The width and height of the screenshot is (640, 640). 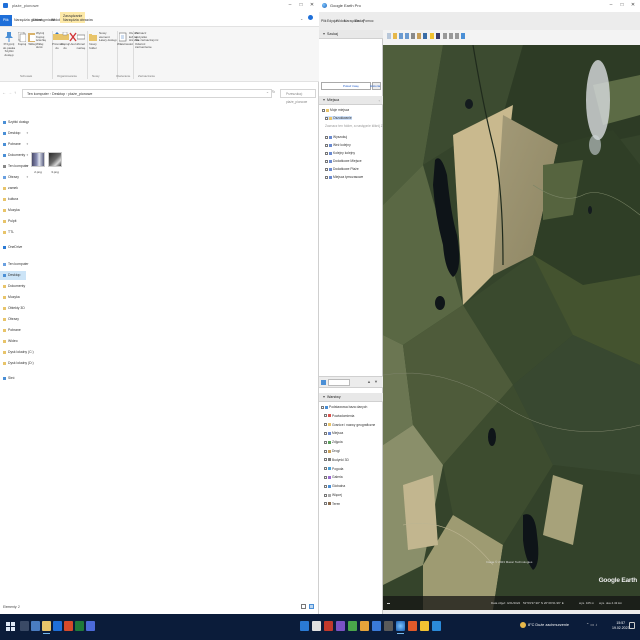 I want to click on taskbar-search-icon, so click(x=24, y=626).